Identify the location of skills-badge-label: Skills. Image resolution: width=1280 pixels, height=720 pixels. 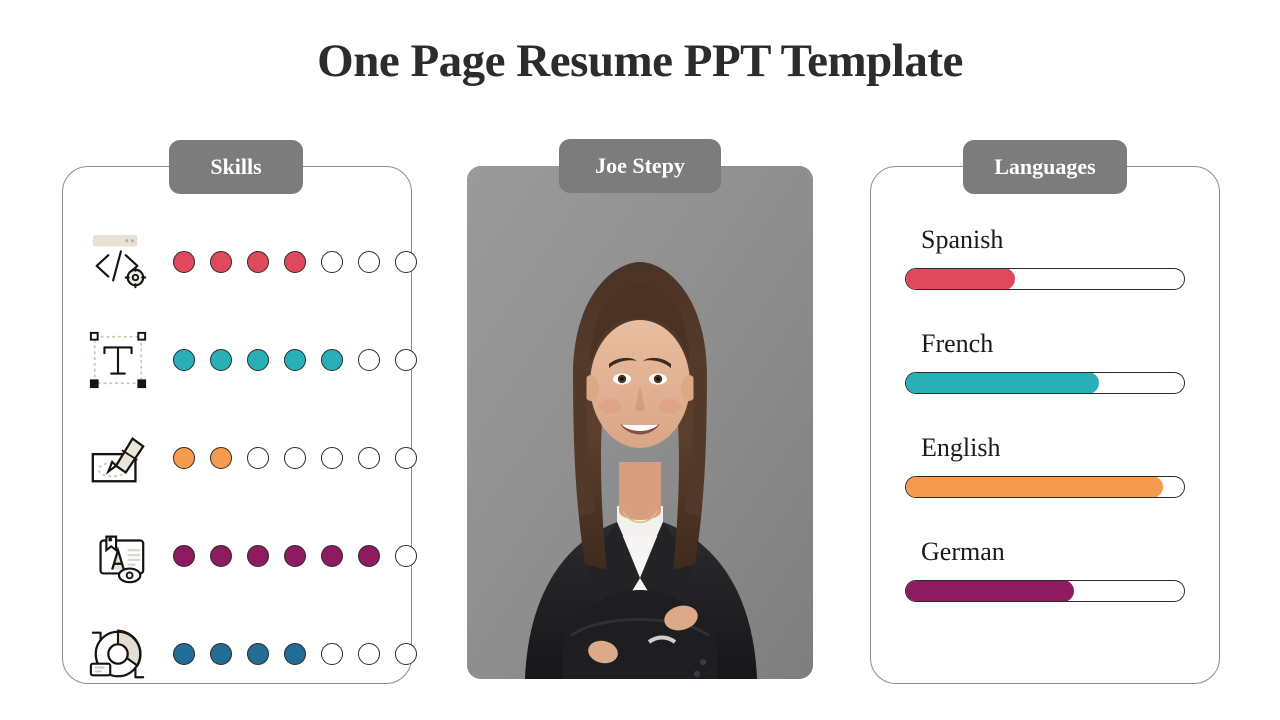
(236, 166).